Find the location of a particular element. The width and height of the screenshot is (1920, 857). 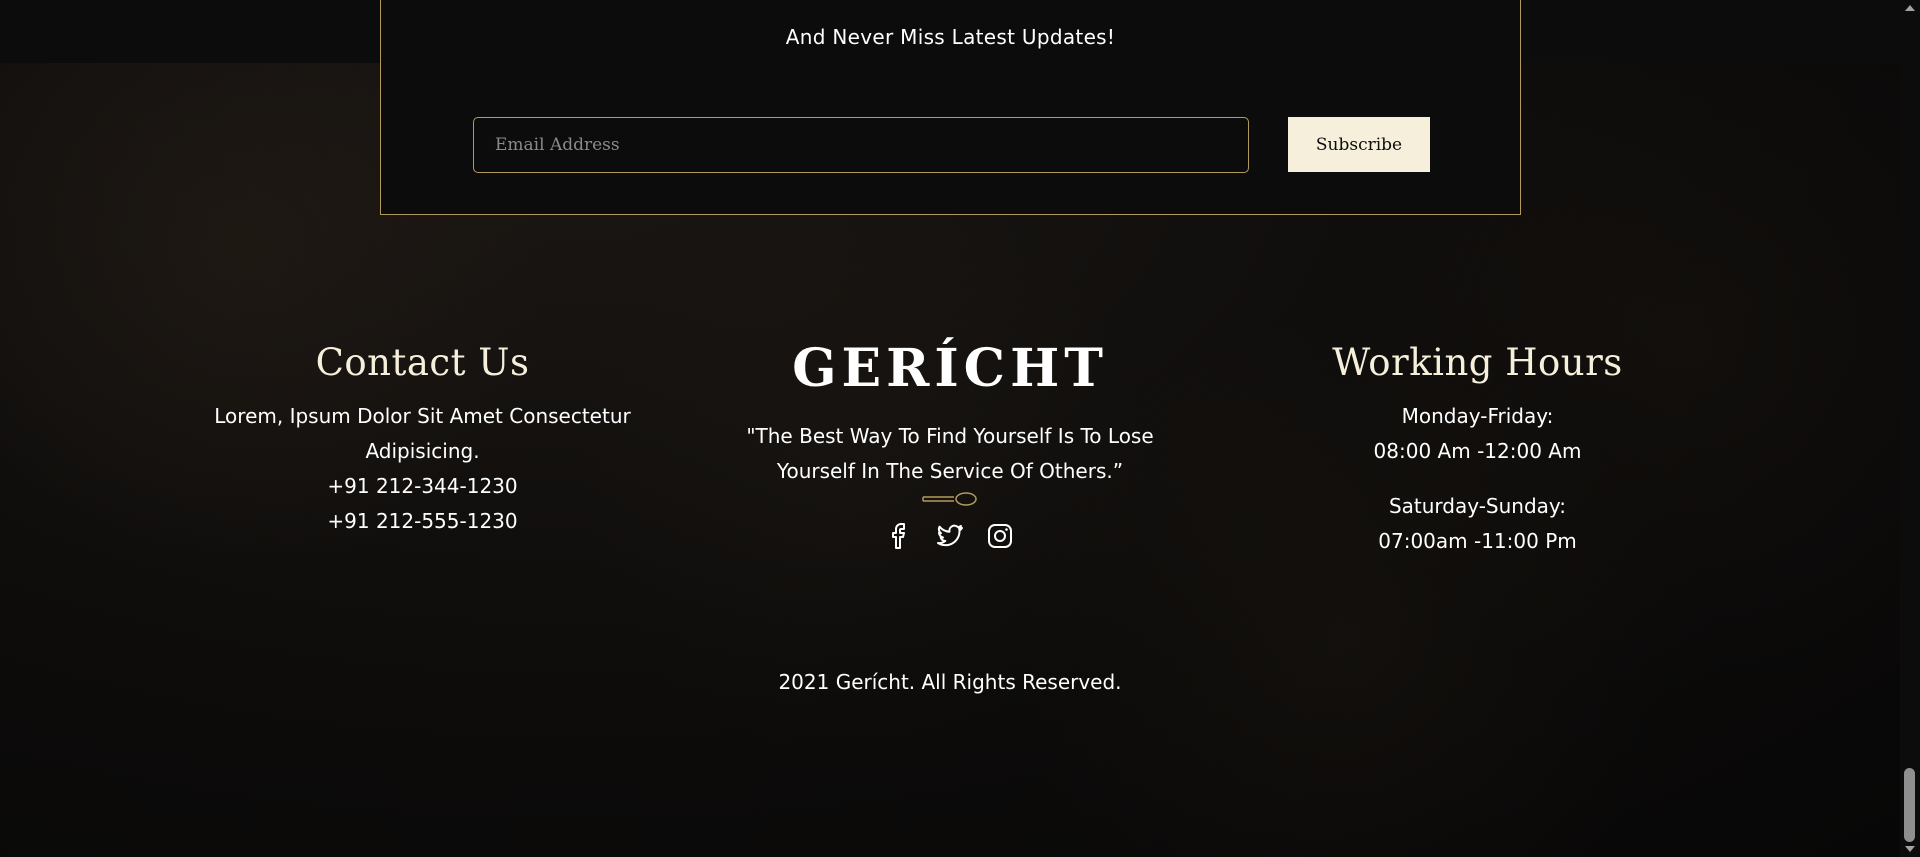

weekend-label: Saturday-Sunday: is located at coordinates (1477, 506).